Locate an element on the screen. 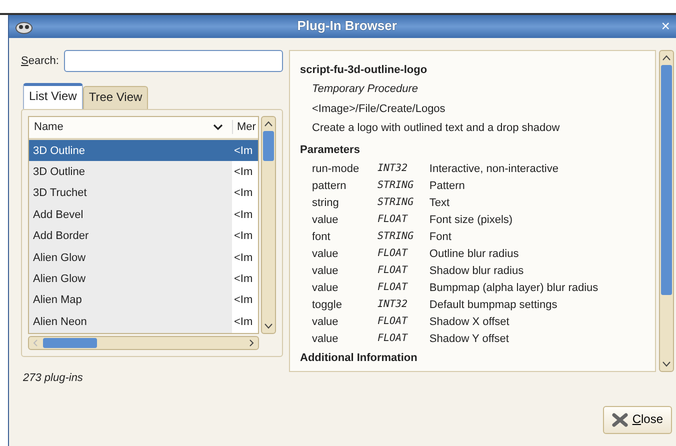  tab: List View is located at coordinates (53, 96).